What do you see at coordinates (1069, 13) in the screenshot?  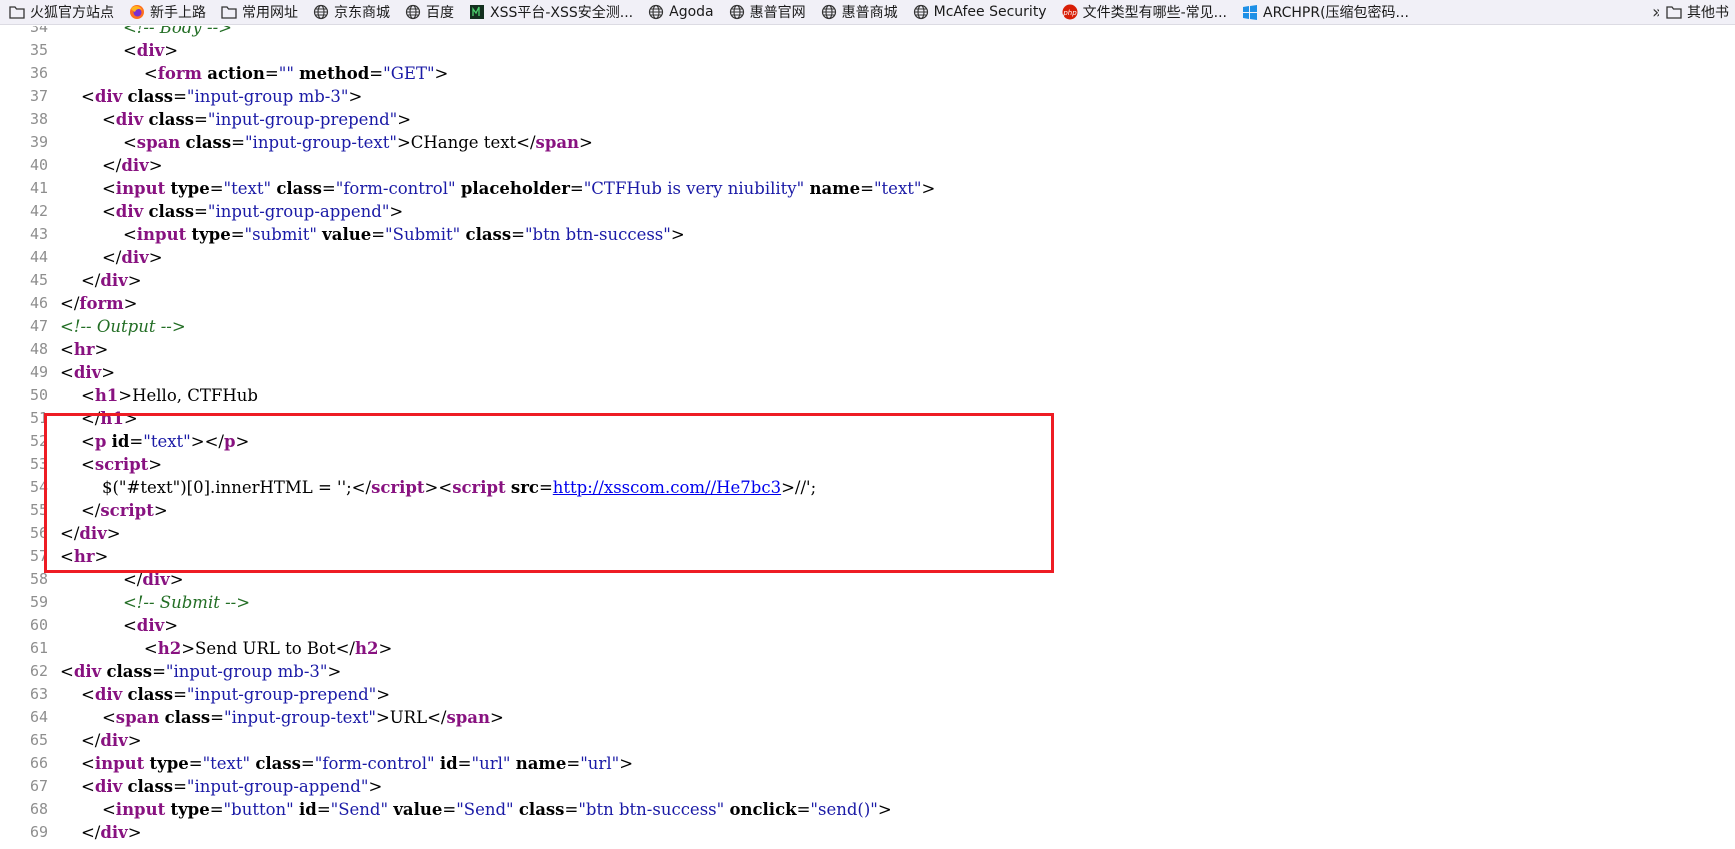 I see `svg-text: php` at bounding box center [1069, 13].